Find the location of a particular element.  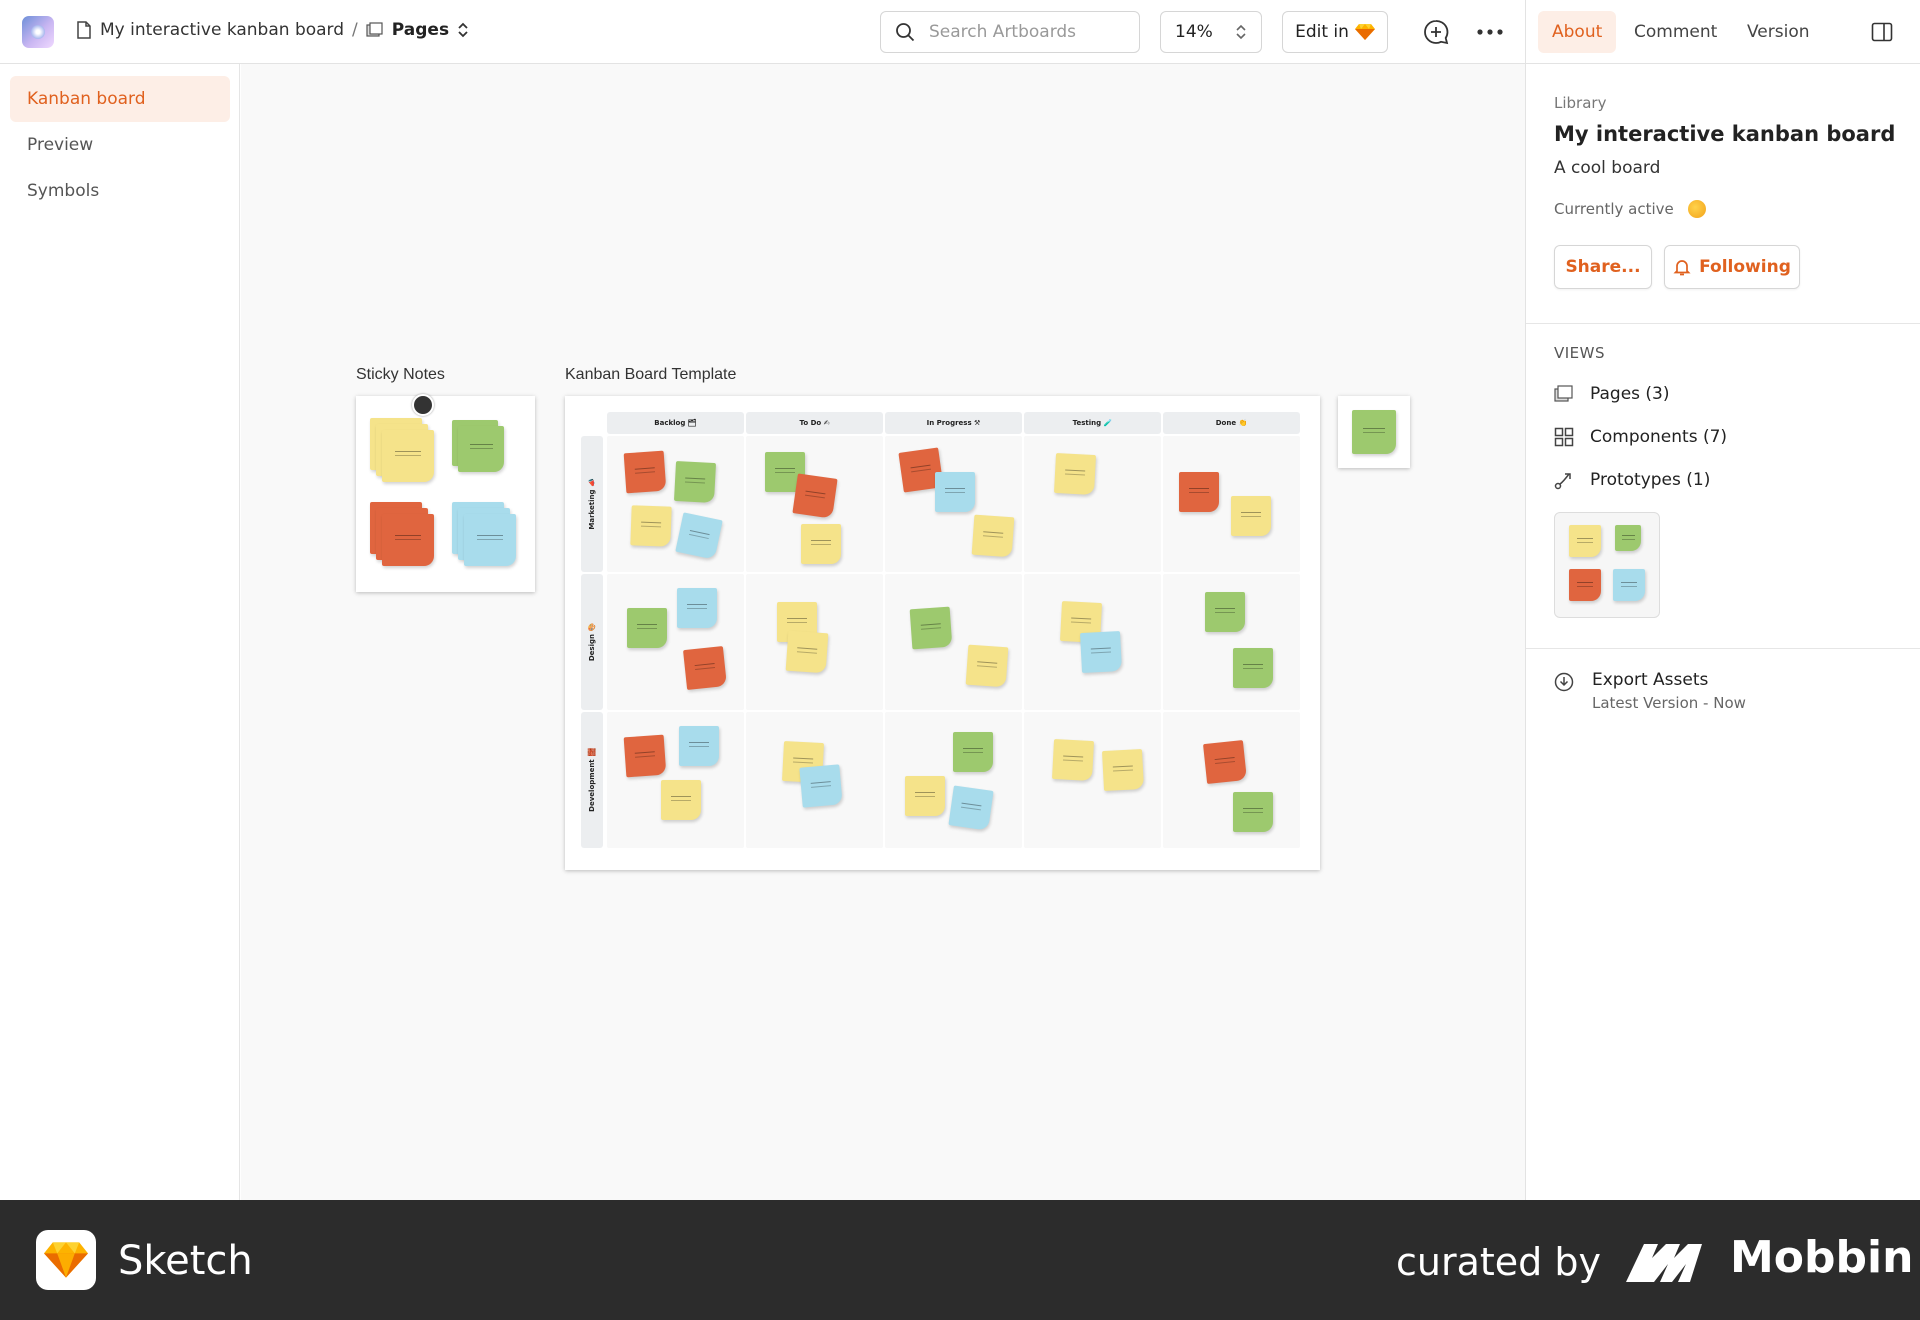

comment-add-button is located at coordinates (1436, 32).